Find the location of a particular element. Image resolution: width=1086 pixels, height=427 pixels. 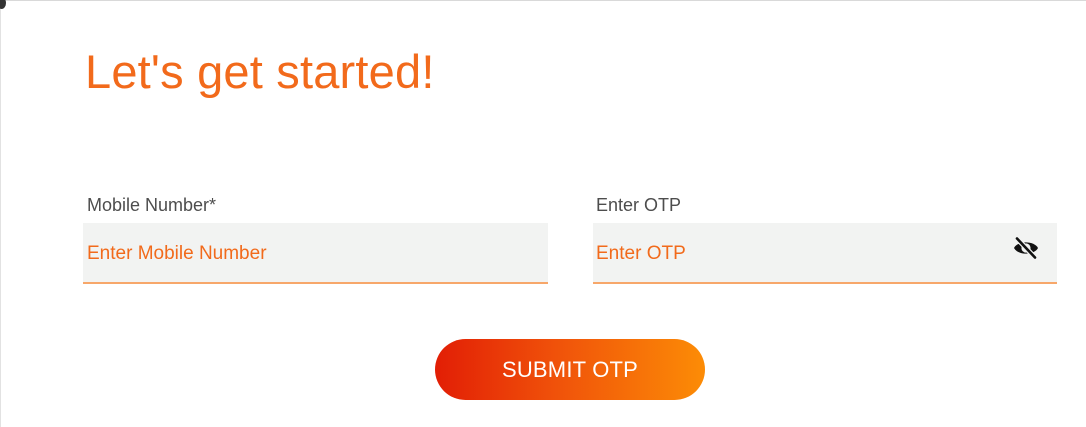

otp-box is located at coordinates (825, 253).